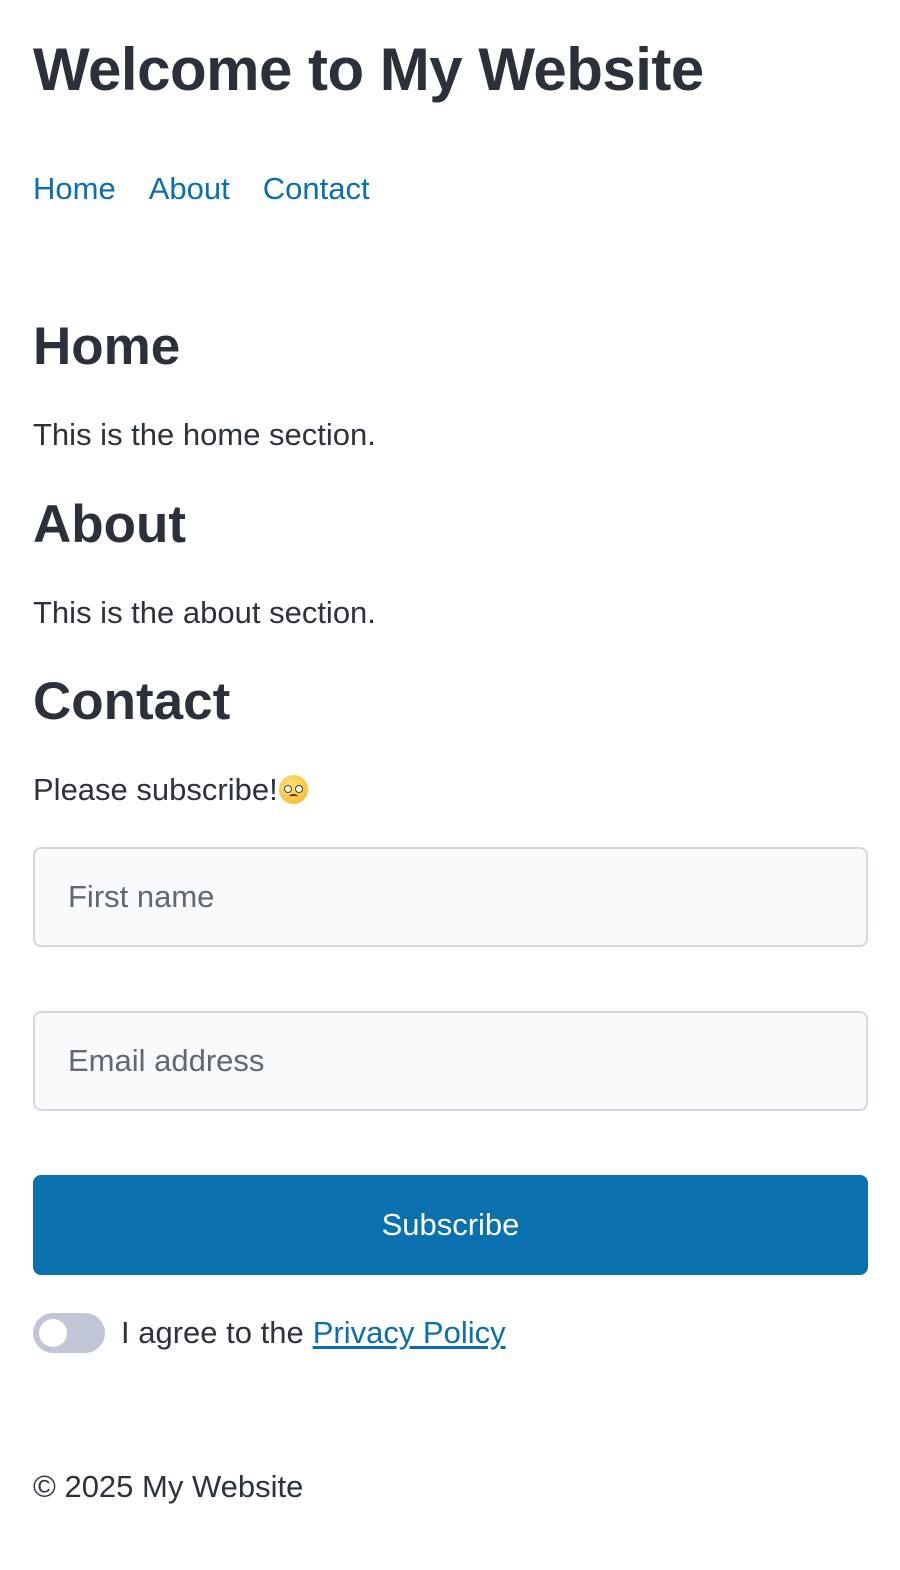 Image resolution: width=900 pixels, height=1570 pixels. Describe the element at coordinates (450, 790) in the screenshot. I see `contact-text-row: Please subscribe!` at that location.